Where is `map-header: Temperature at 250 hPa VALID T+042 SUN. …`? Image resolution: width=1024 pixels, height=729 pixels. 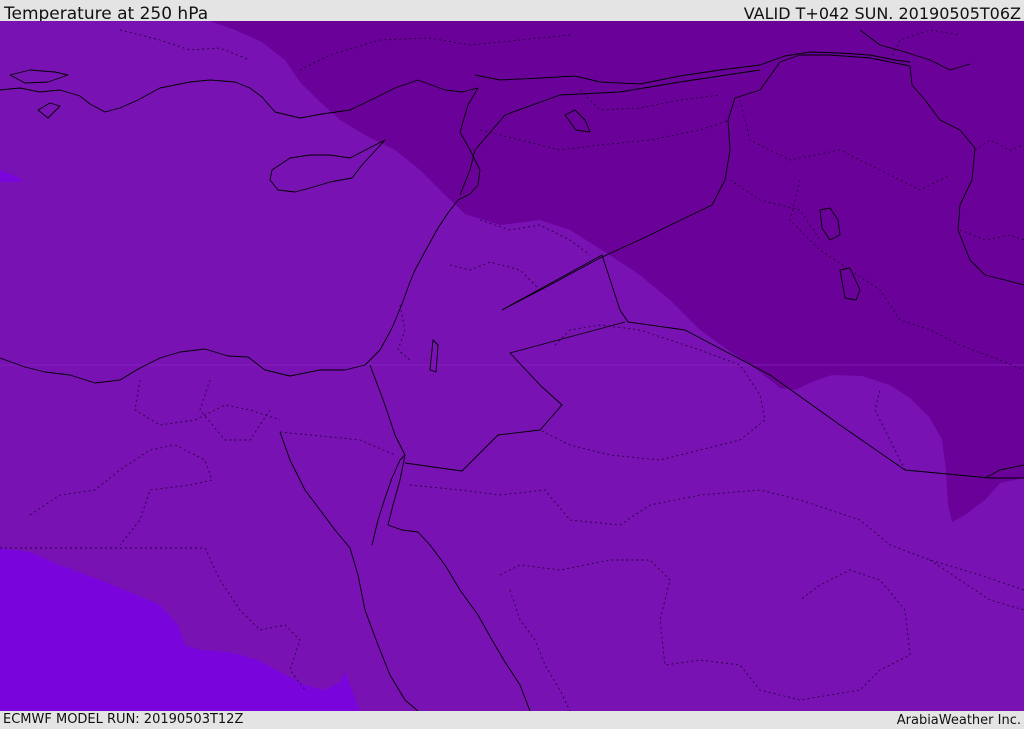
map-header: Temperature at 250 hPa VALID T+042 SUN. … is located at coordinates (512, 12).